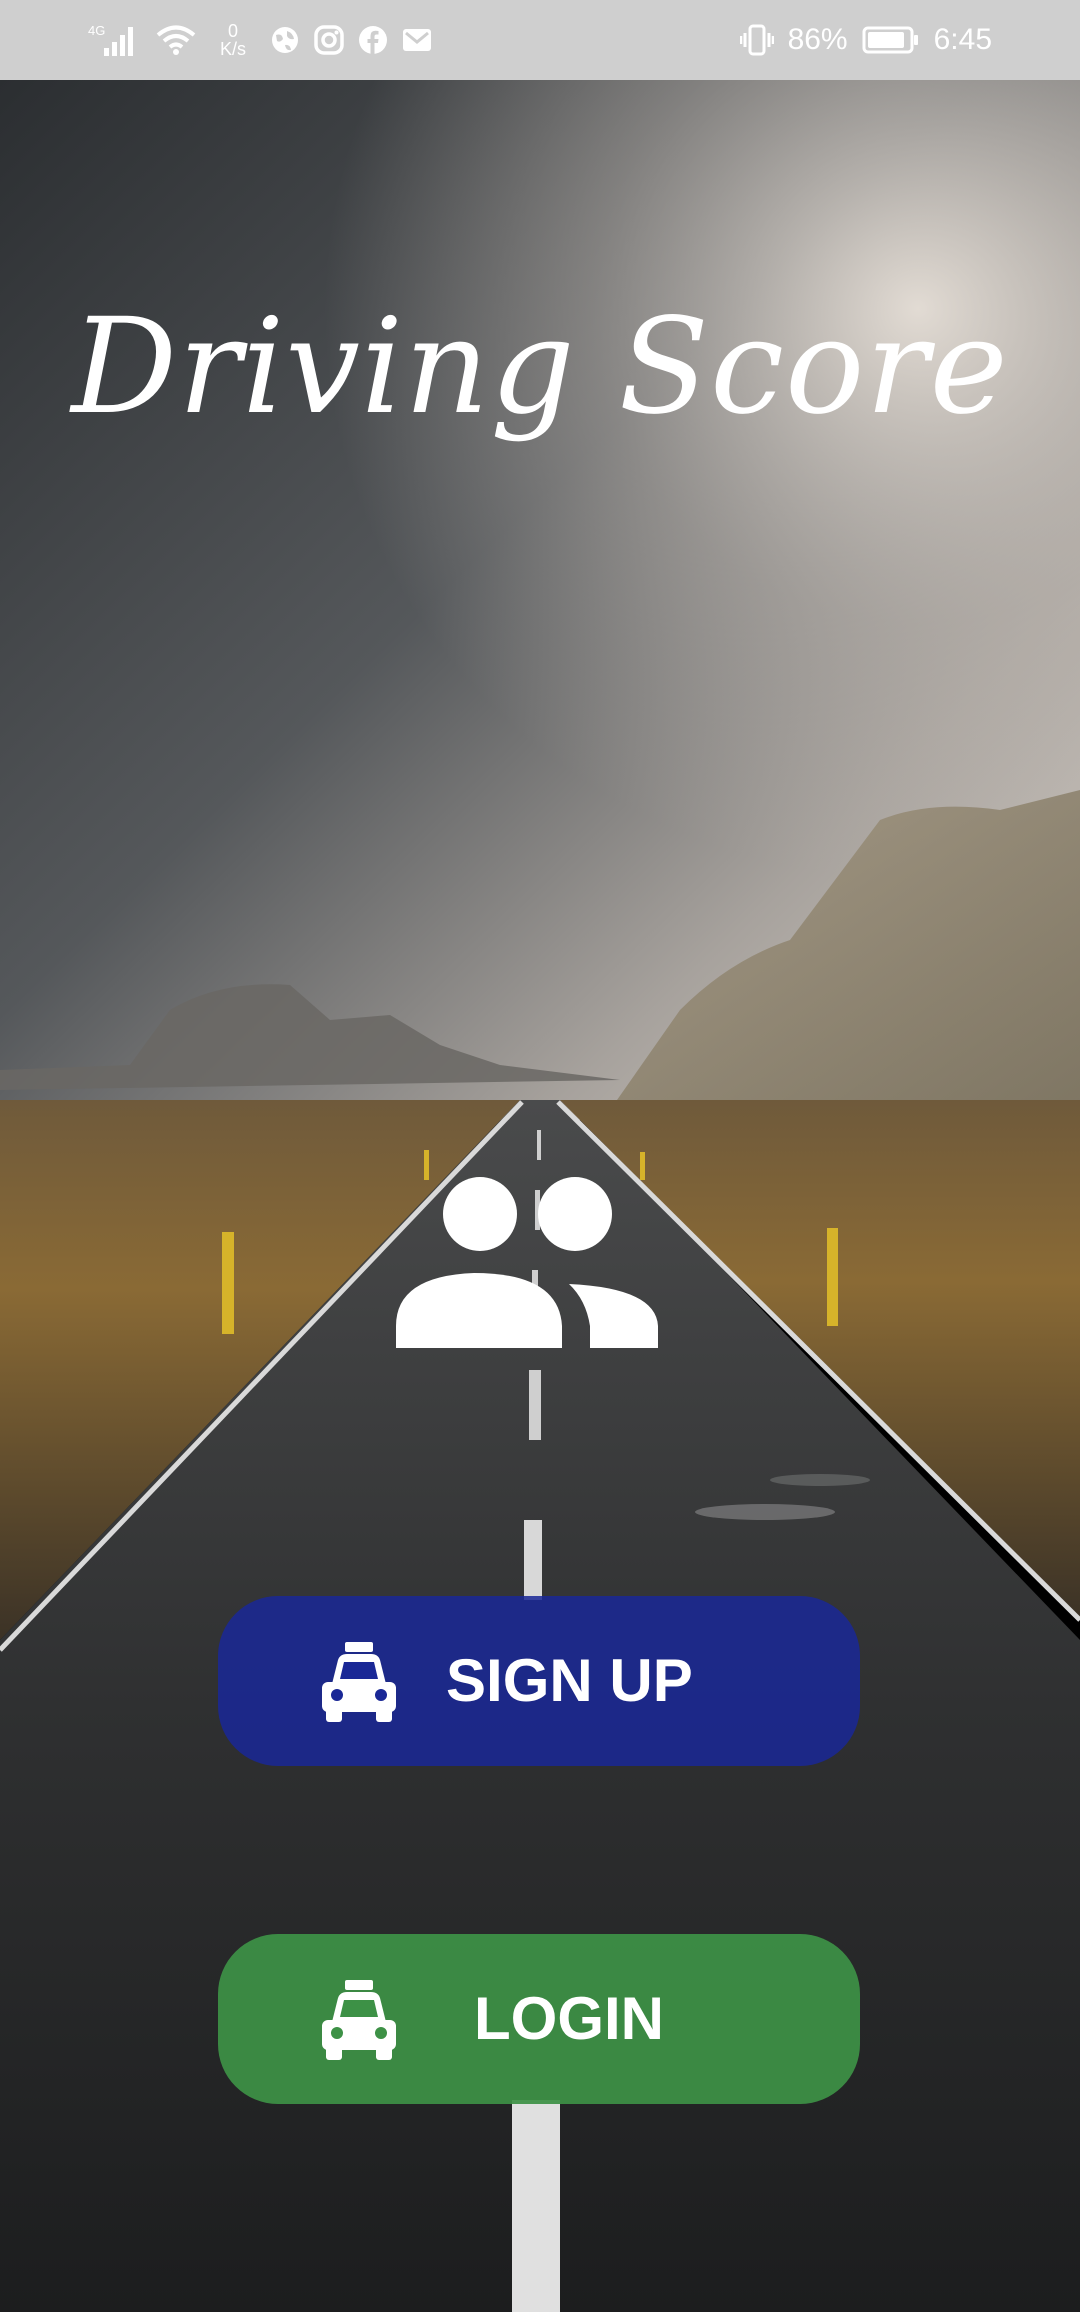  I want to click on battery-percent: 86%, so click(817, 39).